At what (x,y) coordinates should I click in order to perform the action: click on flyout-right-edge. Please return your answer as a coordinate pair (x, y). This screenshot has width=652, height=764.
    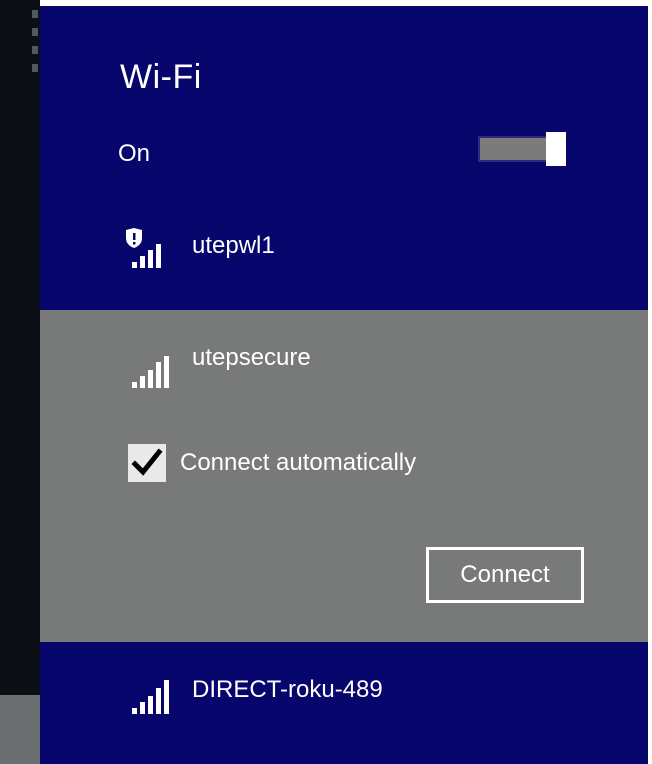
    Looking at the image, I should click on (650, 382).